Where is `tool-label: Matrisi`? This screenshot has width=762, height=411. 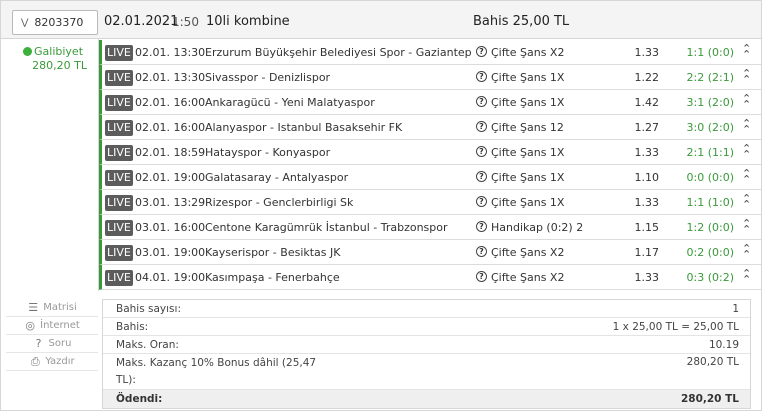 tool-label: Matrisi is located at coordinates (60, 307).